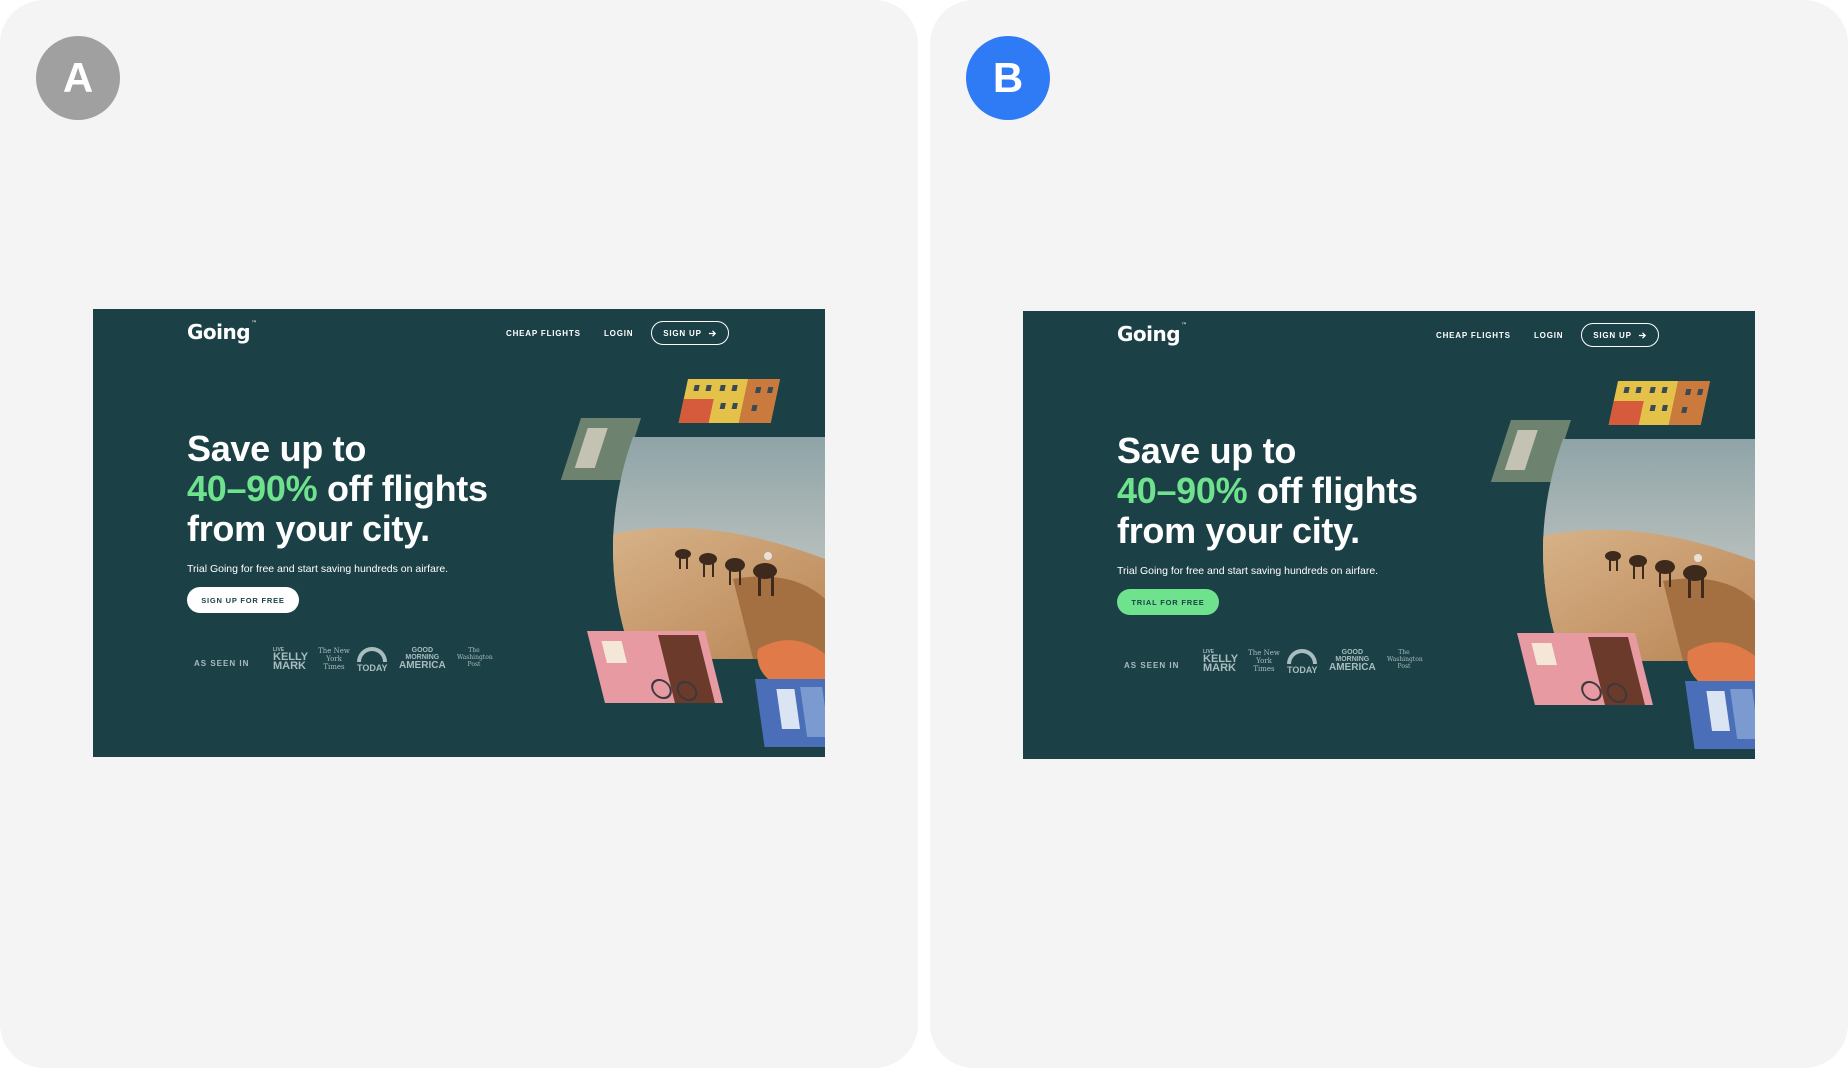  Describe the element at coordinates (1168, 602) in the screenshot. I see `cta-button: TRIAL FOR FREE` at that location.